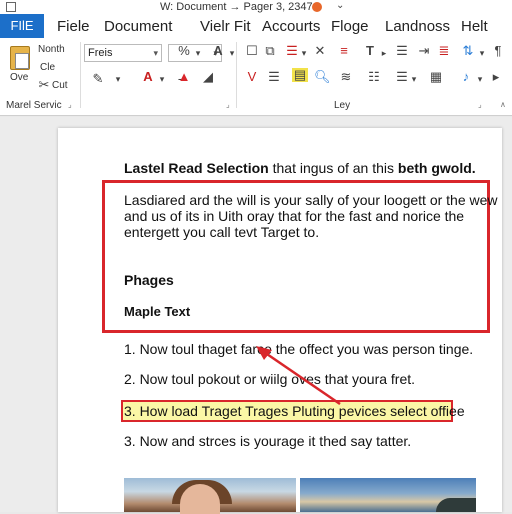 The width and height of the screenshot is (512, 514). Describe the element at coordinates (456, 505) in the screenshot. I see `photo-headland` at that location.